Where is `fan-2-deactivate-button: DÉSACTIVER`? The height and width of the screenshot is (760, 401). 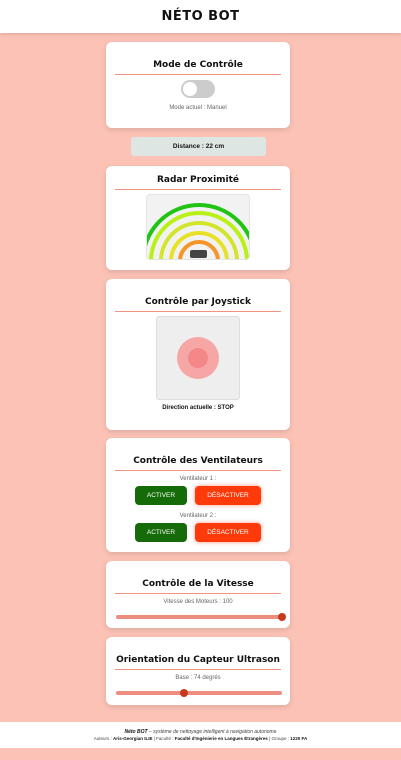
fan-2-deactivate-button: DÉSACTIVER is located at coordinates (228, 532).